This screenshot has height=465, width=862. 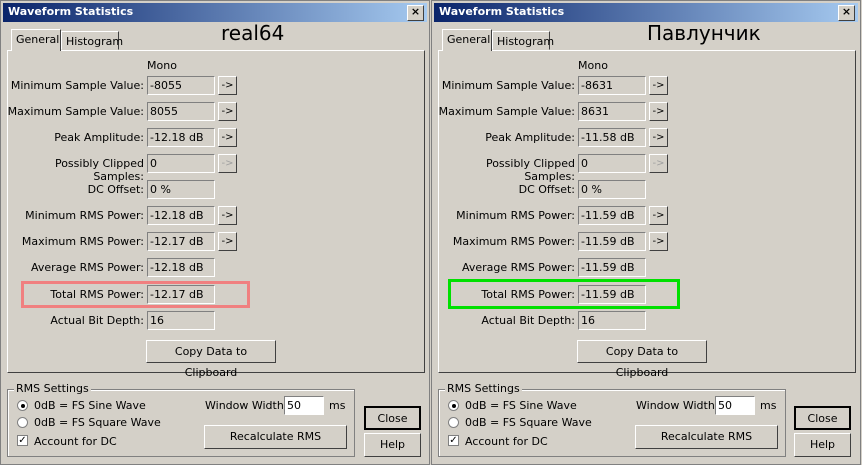 What do you see at coordinates (612, 215) in the screenshot?
I see `min-rms-value: -11.59 dB` at bounding box center [612, 215].